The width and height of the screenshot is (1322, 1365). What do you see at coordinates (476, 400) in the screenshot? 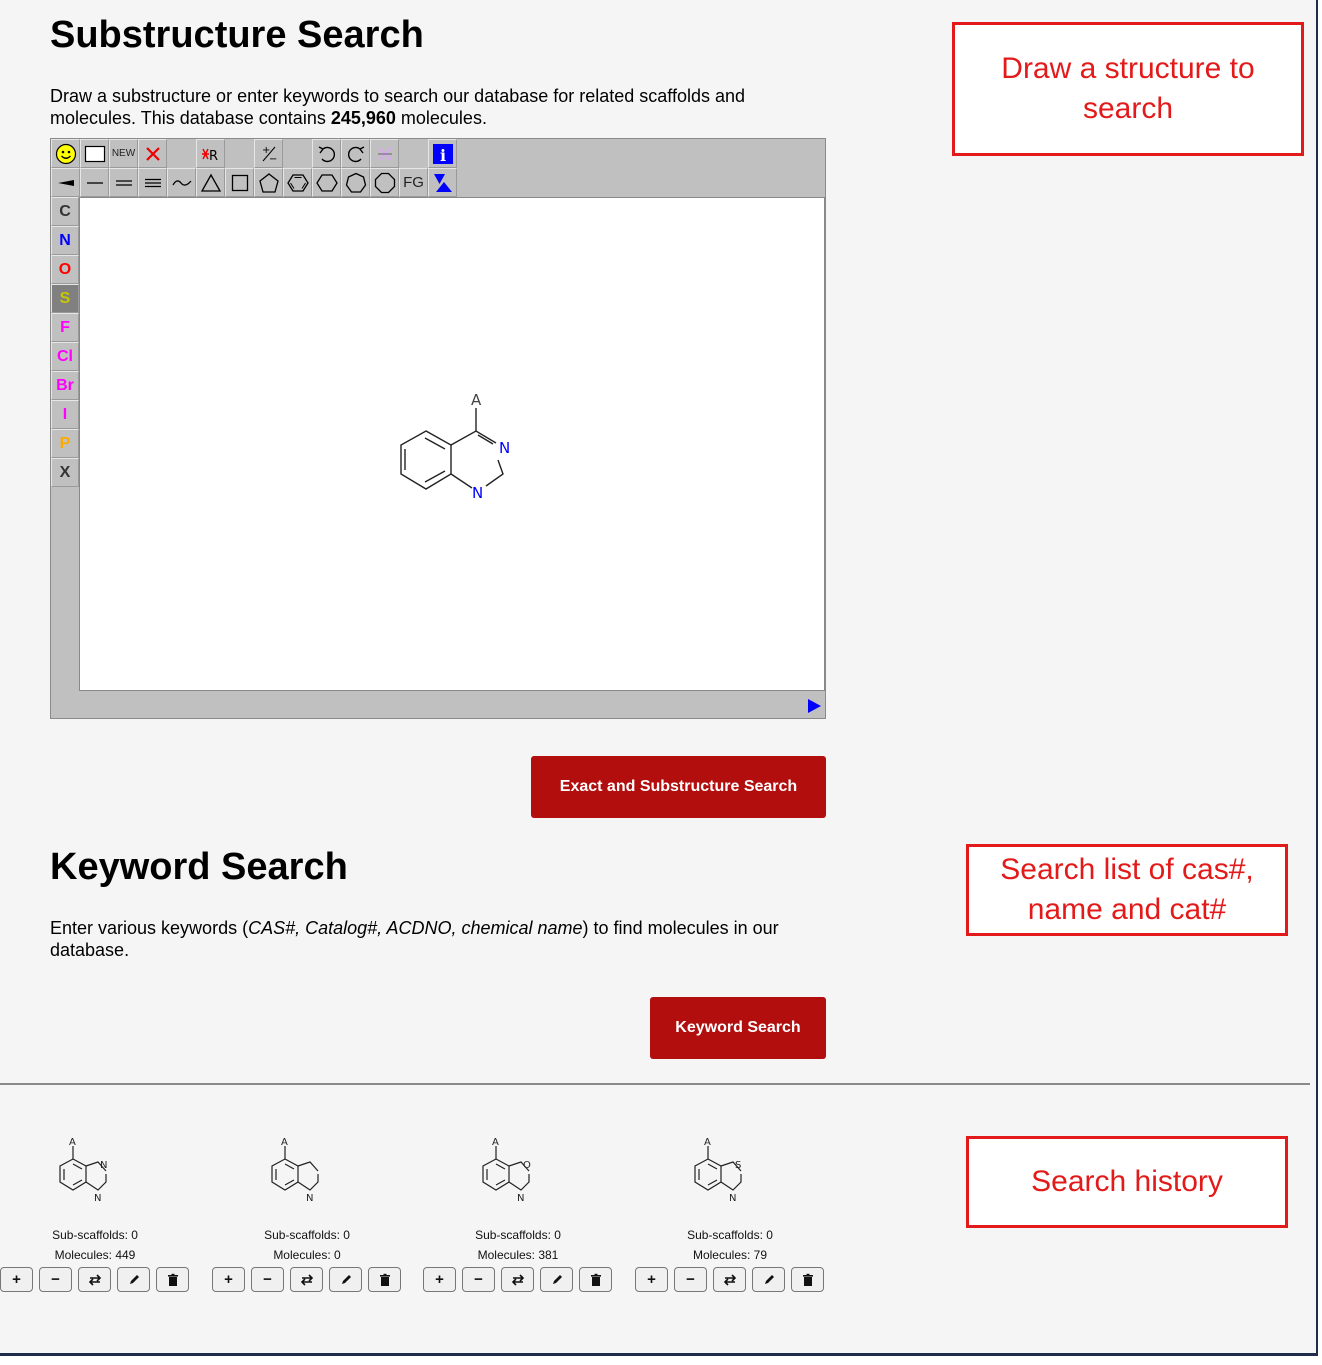
I see `attachment-label: A` at bounding box center [476, 400].